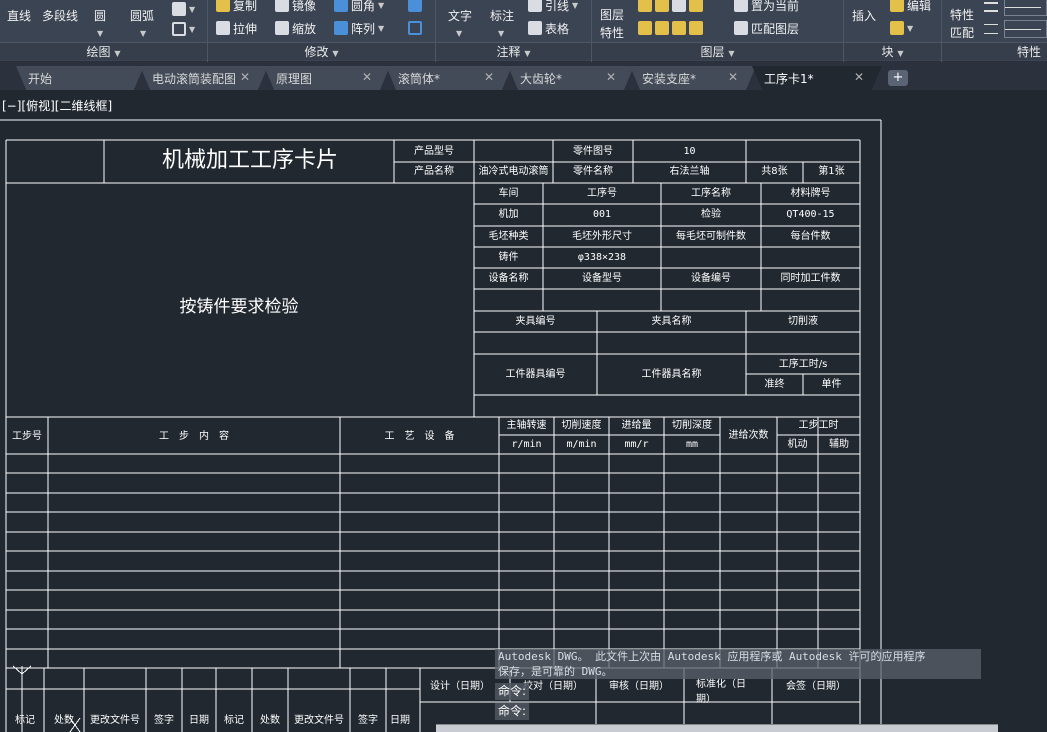 The height and width of the screenshot is (732, 1047). Describe the element at coordinates (602, 193) in the screenshot. I see `info-cell-r0-c1: 工序号` at that location.